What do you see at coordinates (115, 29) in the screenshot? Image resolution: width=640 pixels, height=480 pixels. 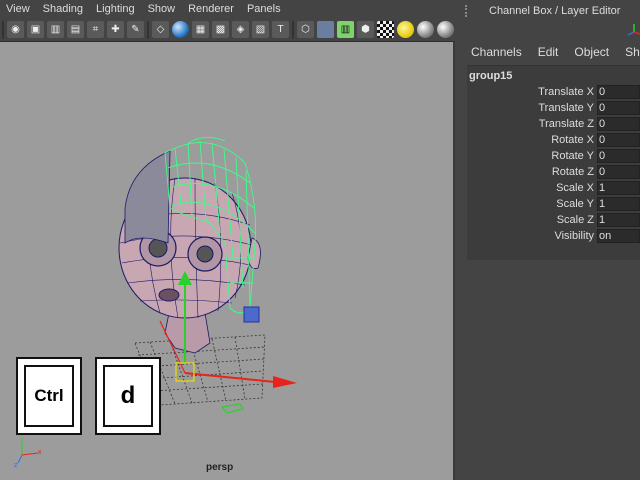 I see `safe-action-icon: ✚` at bounding box center [115, 29].